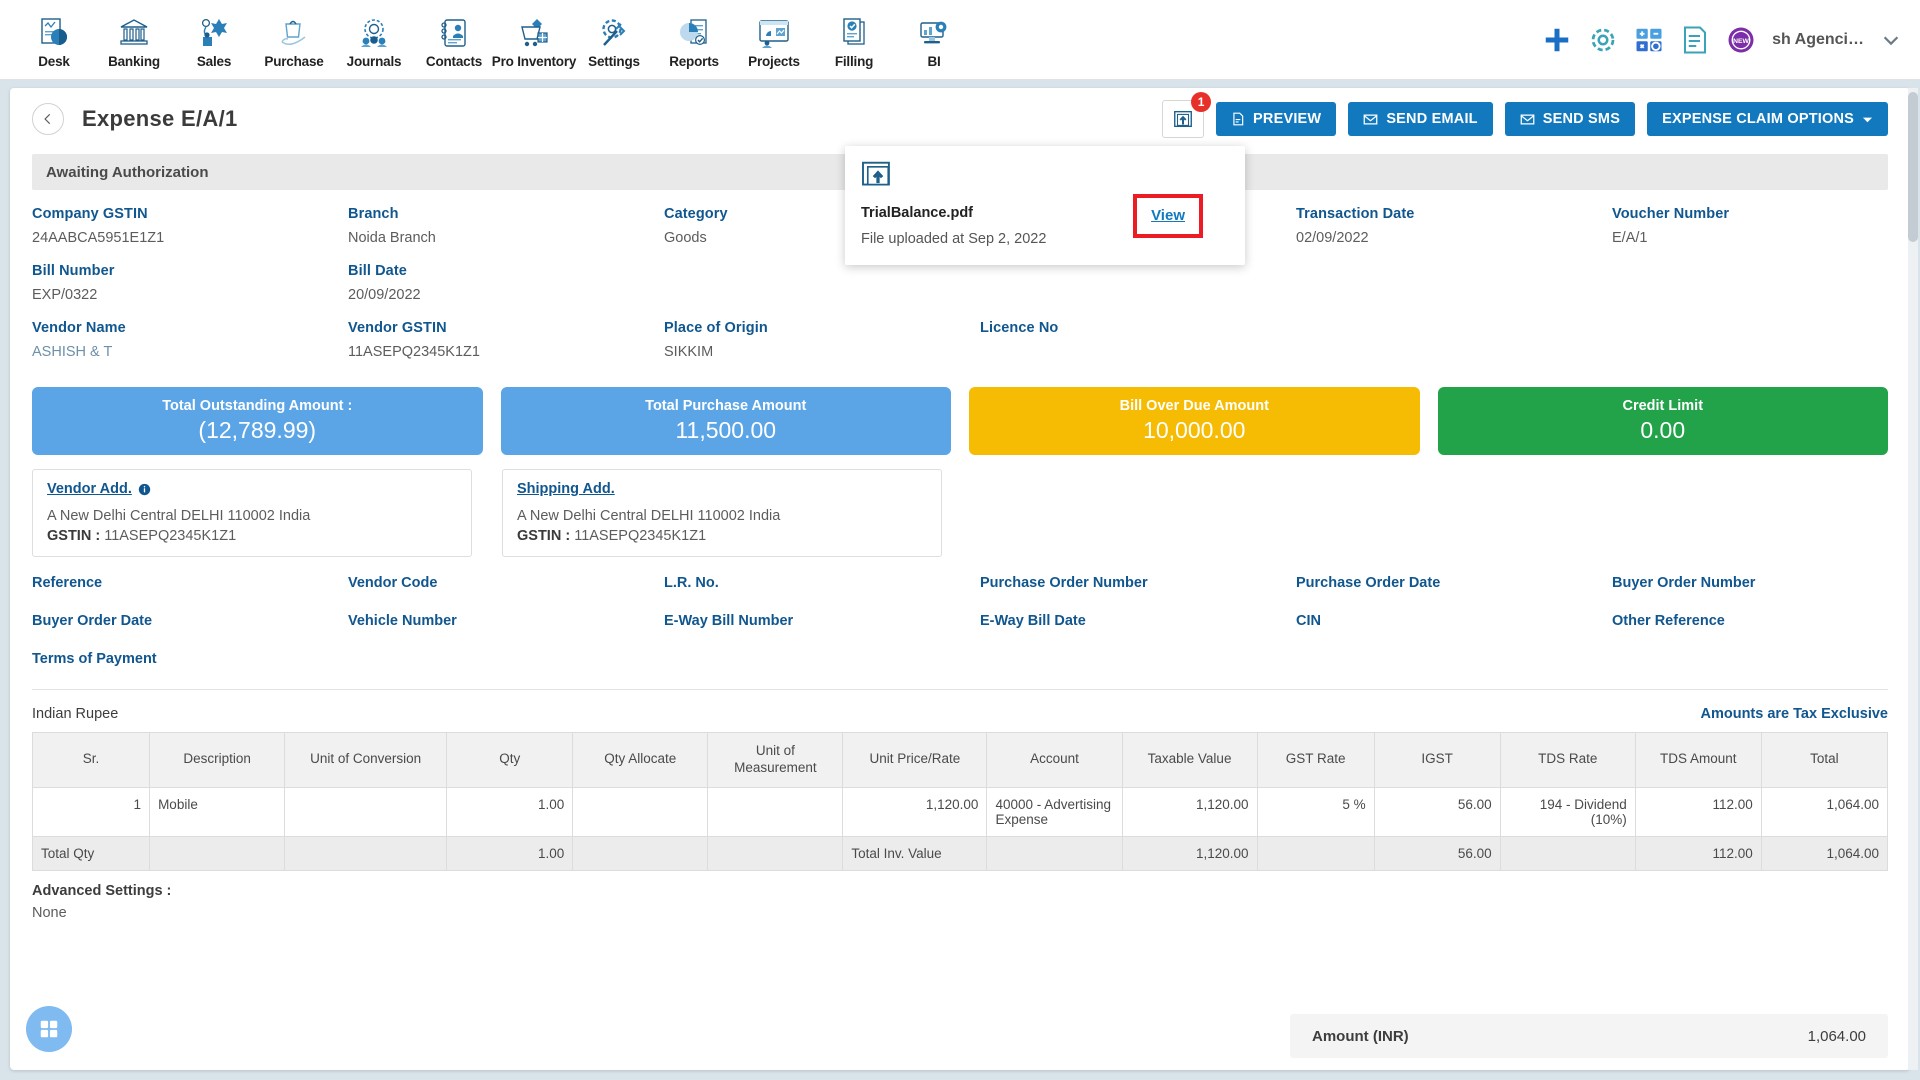 Image resolution: width=1920 pixels, height=1080 pixels. Describe the element at coordinates (414, 352) in the screenshot. I see `field-value: 11ASEPQ2345K1Z1` at that location.